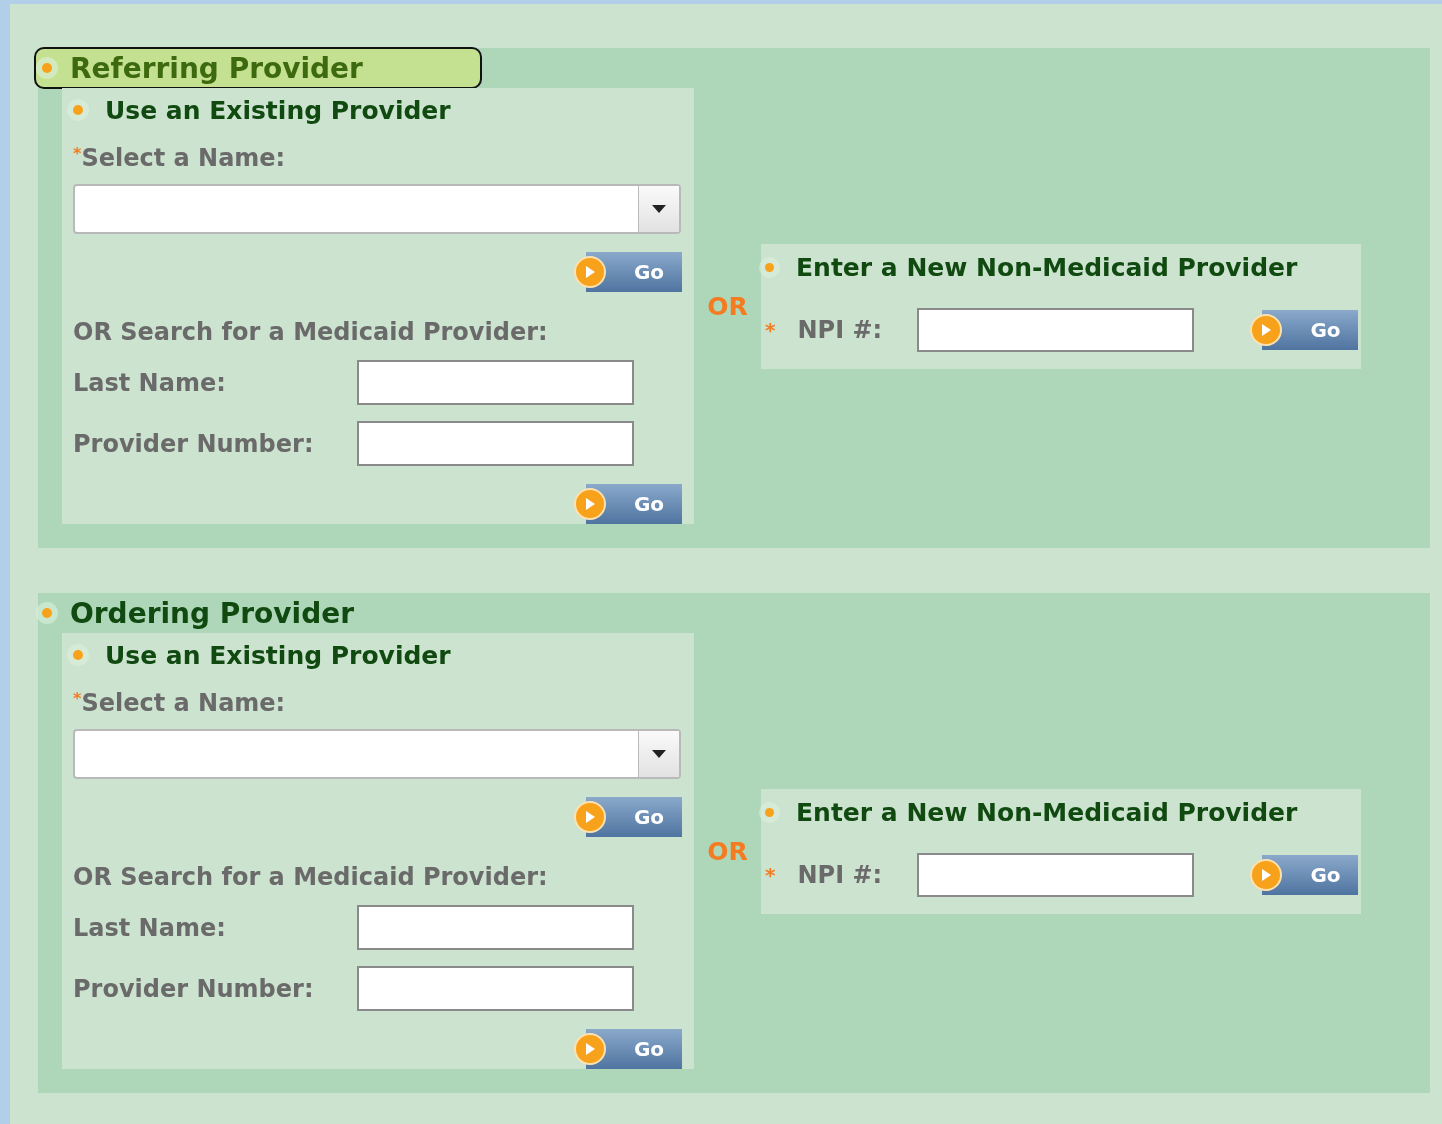 This screenshot has width=1442, height=1124. I want to click on section-heading: Ordering Provider, so click(258, 613).